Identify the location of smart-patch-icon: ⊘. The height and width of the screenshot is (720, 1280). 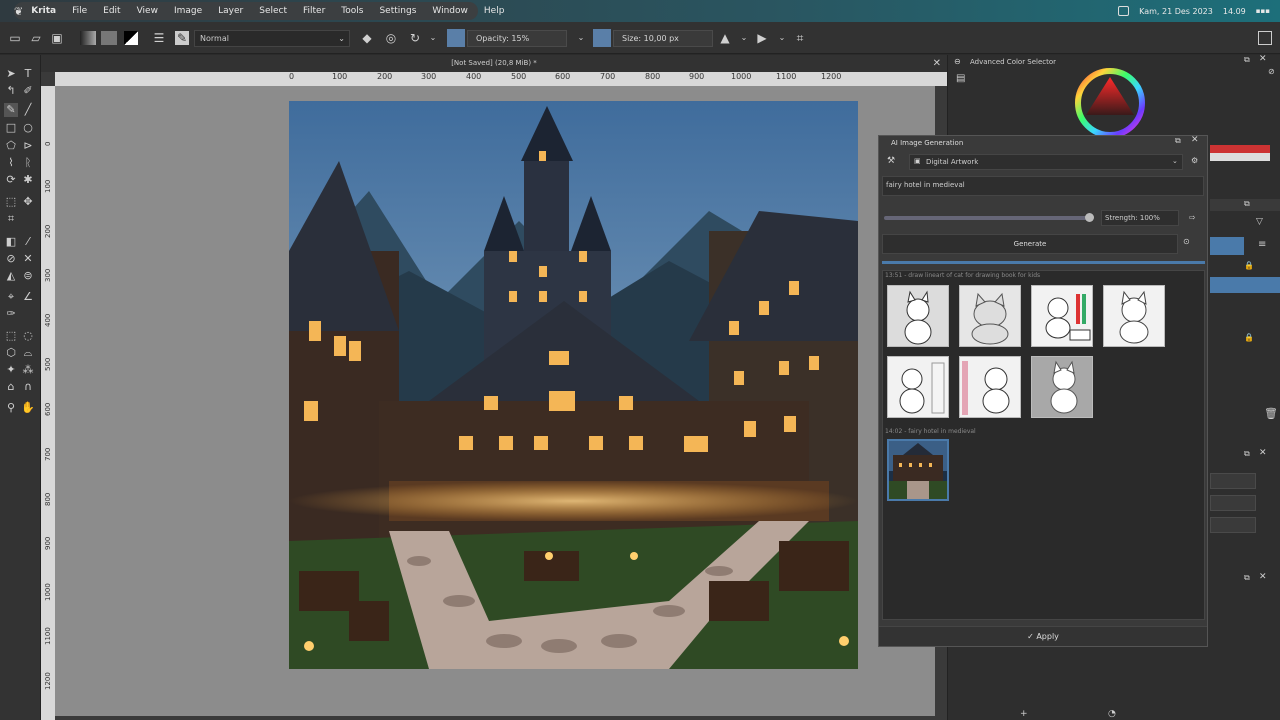
(11, 259).